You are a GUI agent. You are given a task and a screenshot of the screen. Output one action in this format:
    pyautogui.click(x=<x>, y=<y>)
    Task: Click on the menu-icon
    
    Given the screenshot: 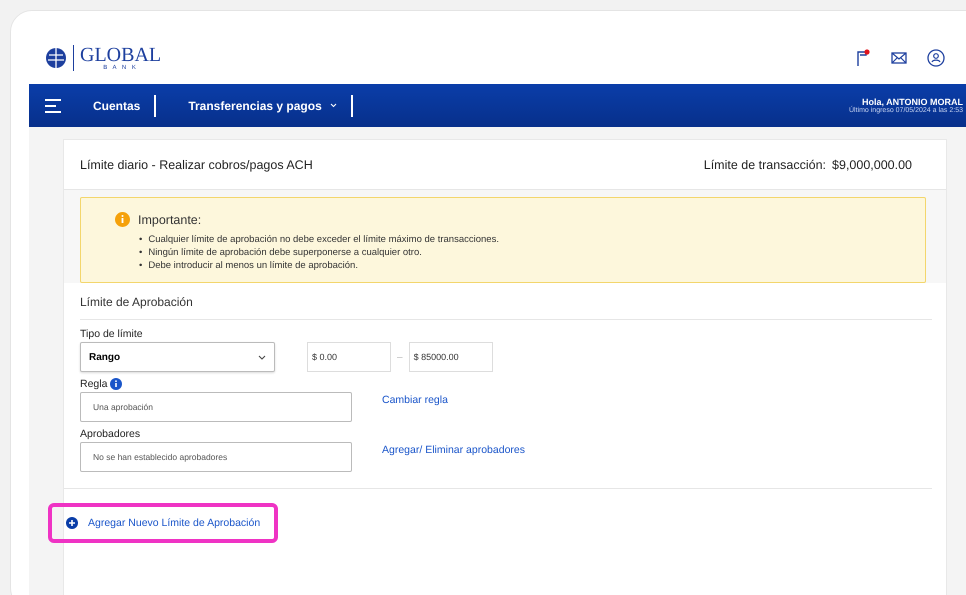 What is the action you would take?
    pyautogui.click(x=53, y=105)
    